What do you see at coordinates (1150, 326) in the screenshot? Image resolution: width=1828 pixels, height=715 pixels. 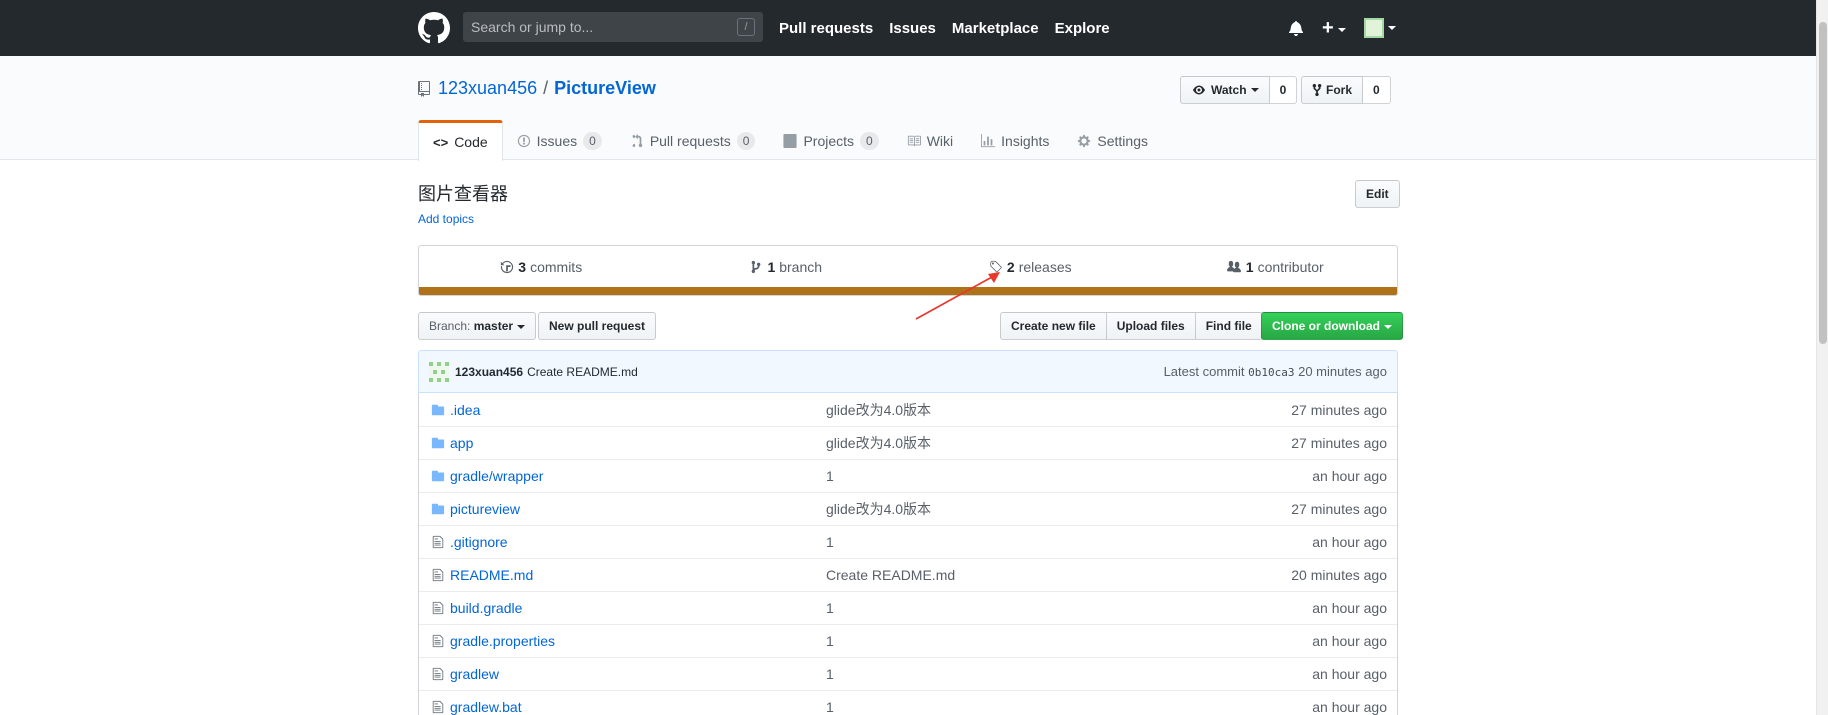 I see `upload-files-button: Upload files` at bounding box center [1150, 326].